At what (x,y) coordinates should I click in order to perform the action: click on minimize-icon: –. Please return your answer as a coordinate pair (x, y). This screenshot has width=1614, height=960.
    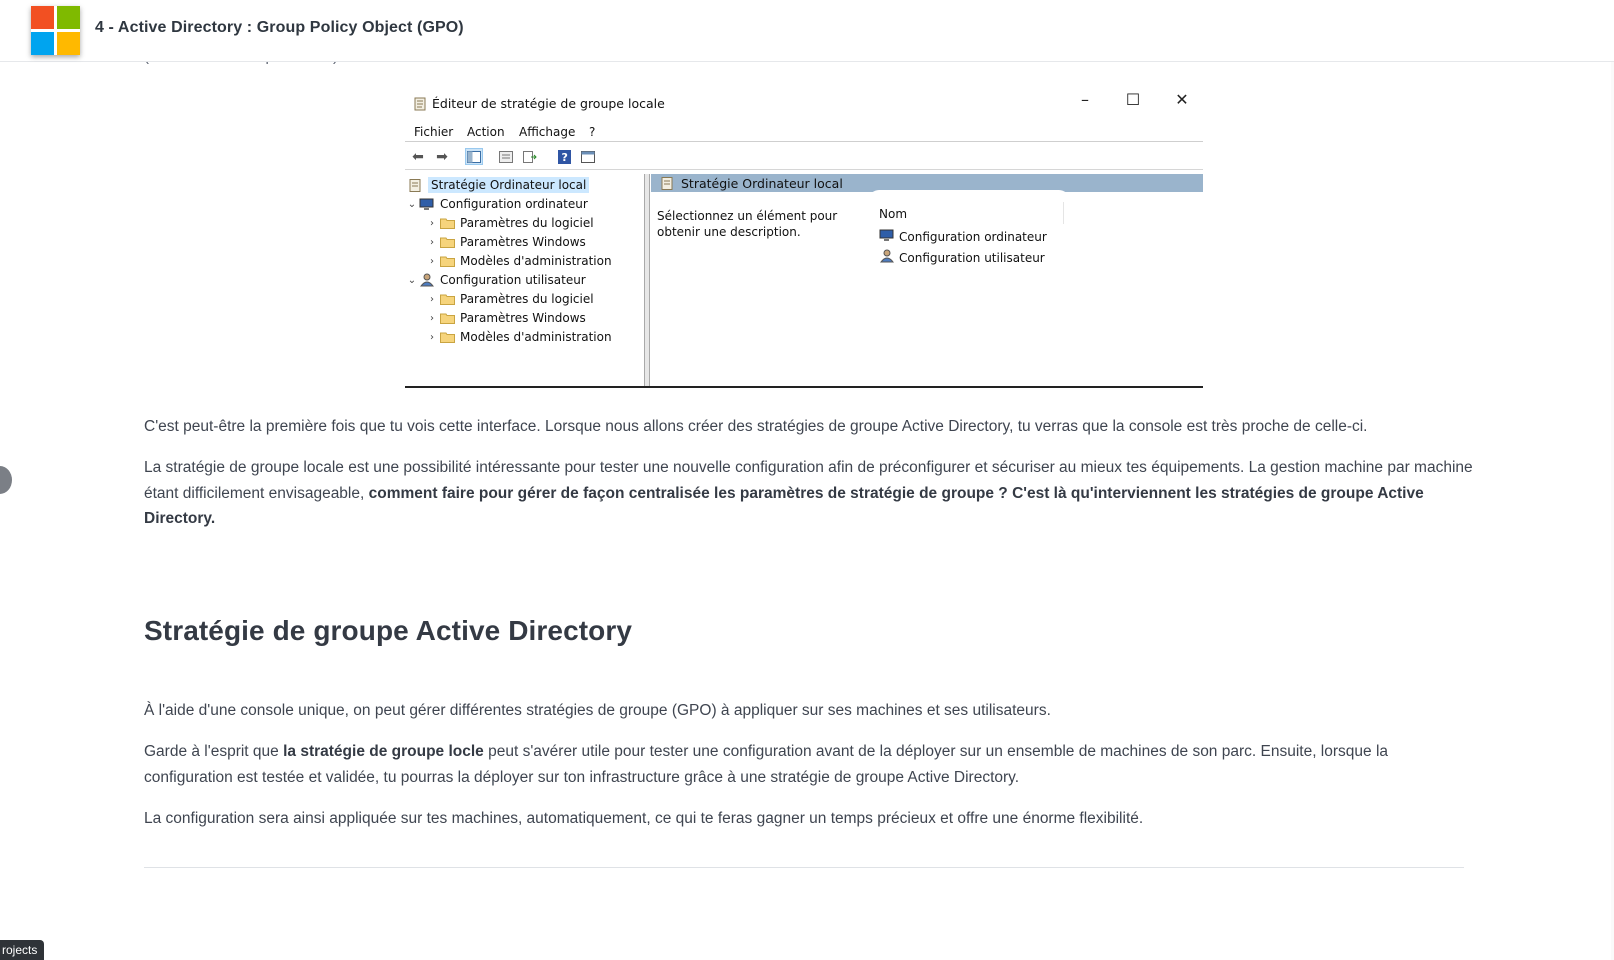
    Looking at the image, I should click on (1085, 99).